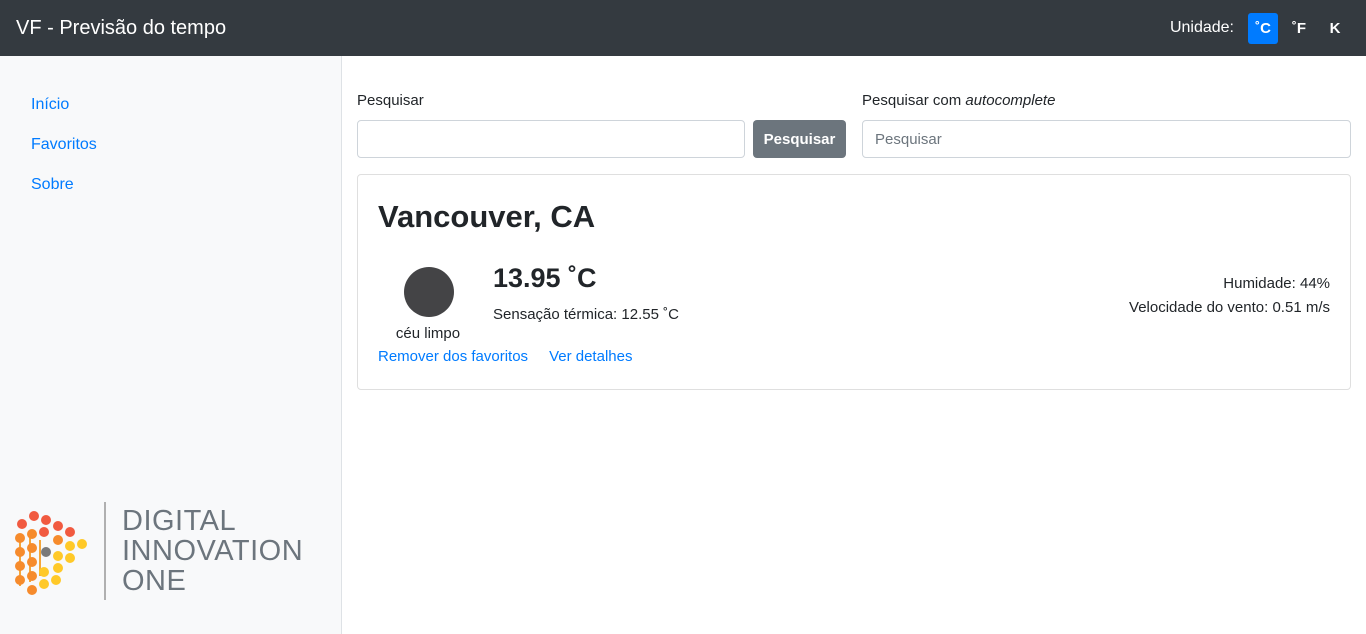  I want to click on top-navbar: VF - Previsão do tempo Unidade: ˚C ˚F K, so click(683, 28).